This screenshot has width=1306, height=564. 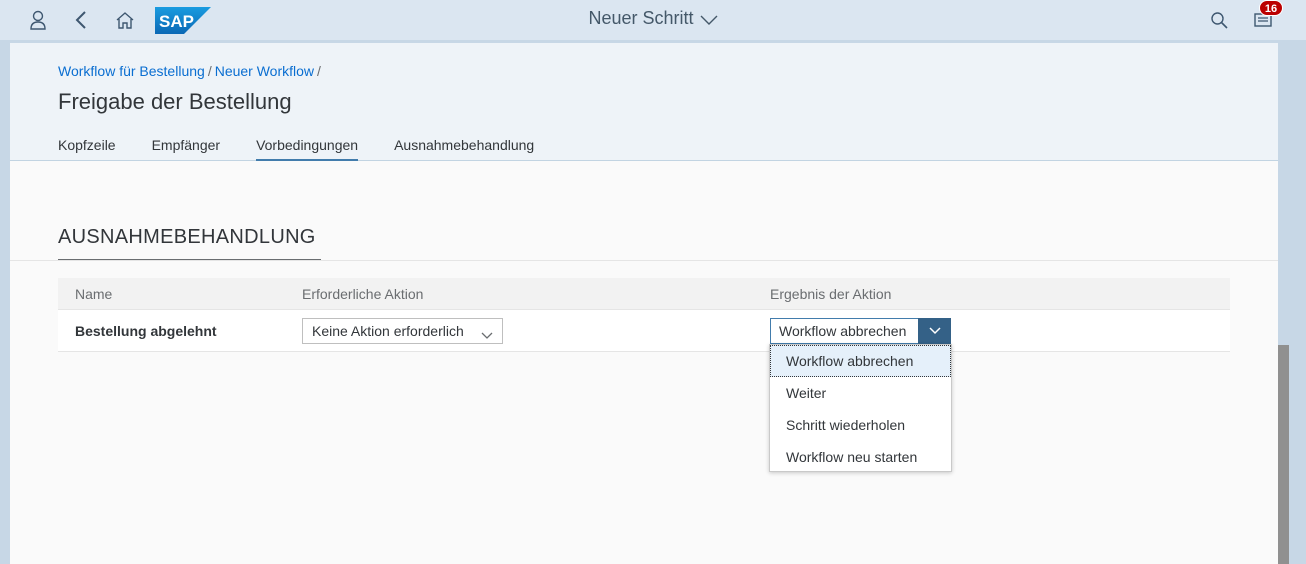 I want to click on search-icon, so click(x=1219, y=20).